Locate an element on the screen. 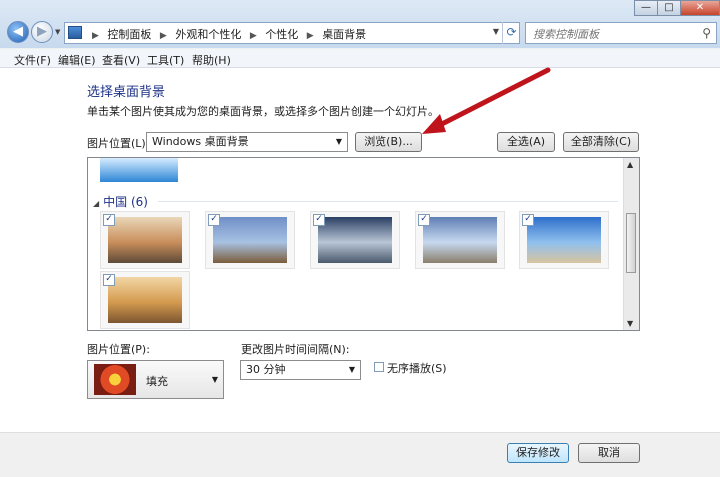  interval-label: 更改图片时间间隔(N): is located at coordinates (295, 349).